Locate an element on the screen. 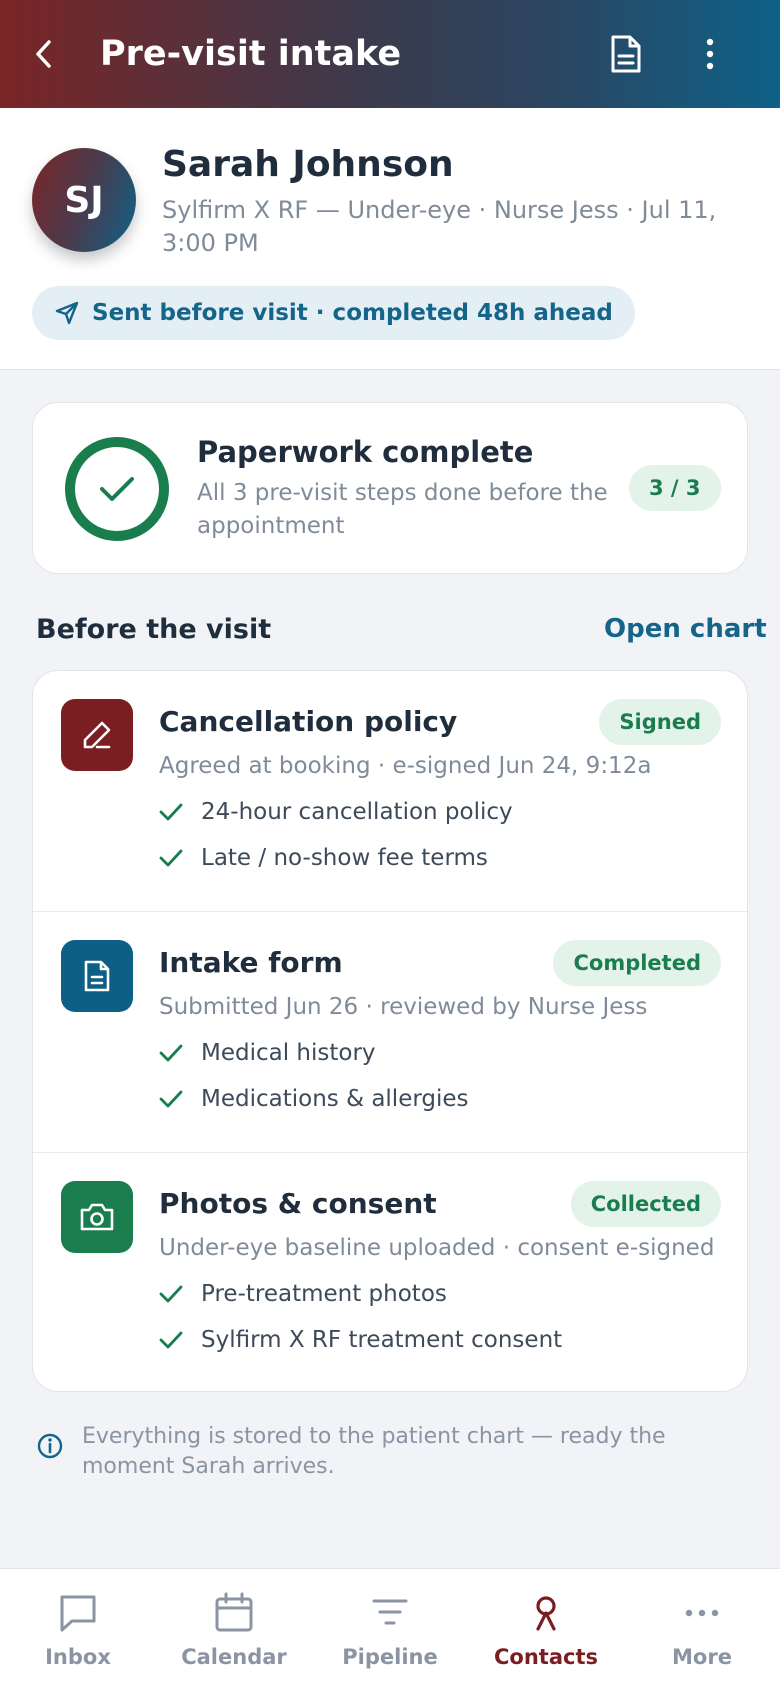 Image resolution: width=780 pixels, height=1688 pixels. app-bar: Pre-visit intake is located at coordinates (390, 54).